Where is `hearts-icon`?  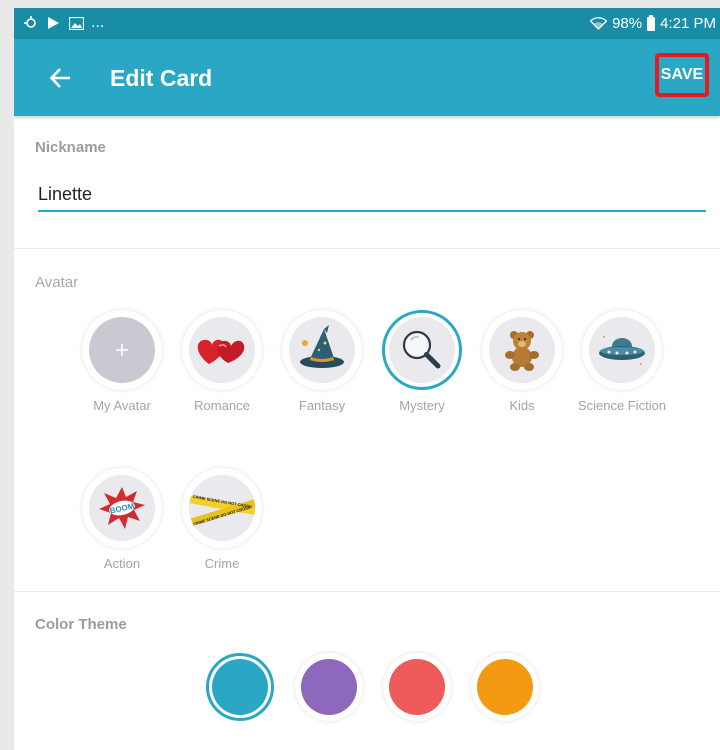 hearts-icon is located at coordinates (221, 351).